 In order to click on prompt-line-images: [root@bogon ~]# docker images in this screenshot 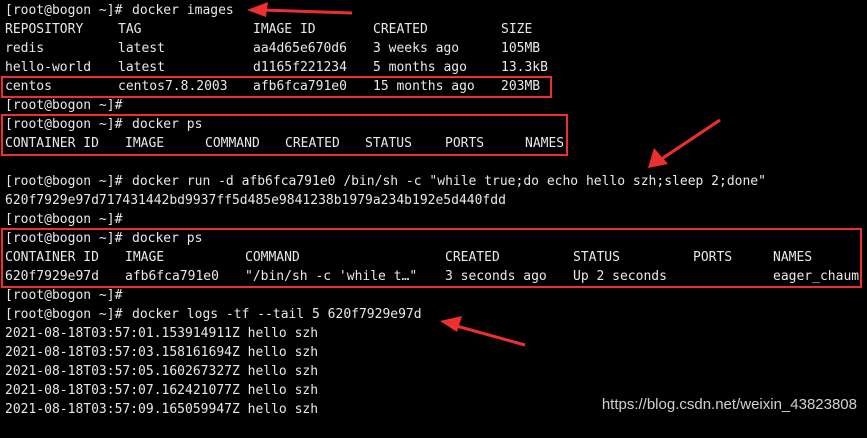, I will do `click(119, 10)`.